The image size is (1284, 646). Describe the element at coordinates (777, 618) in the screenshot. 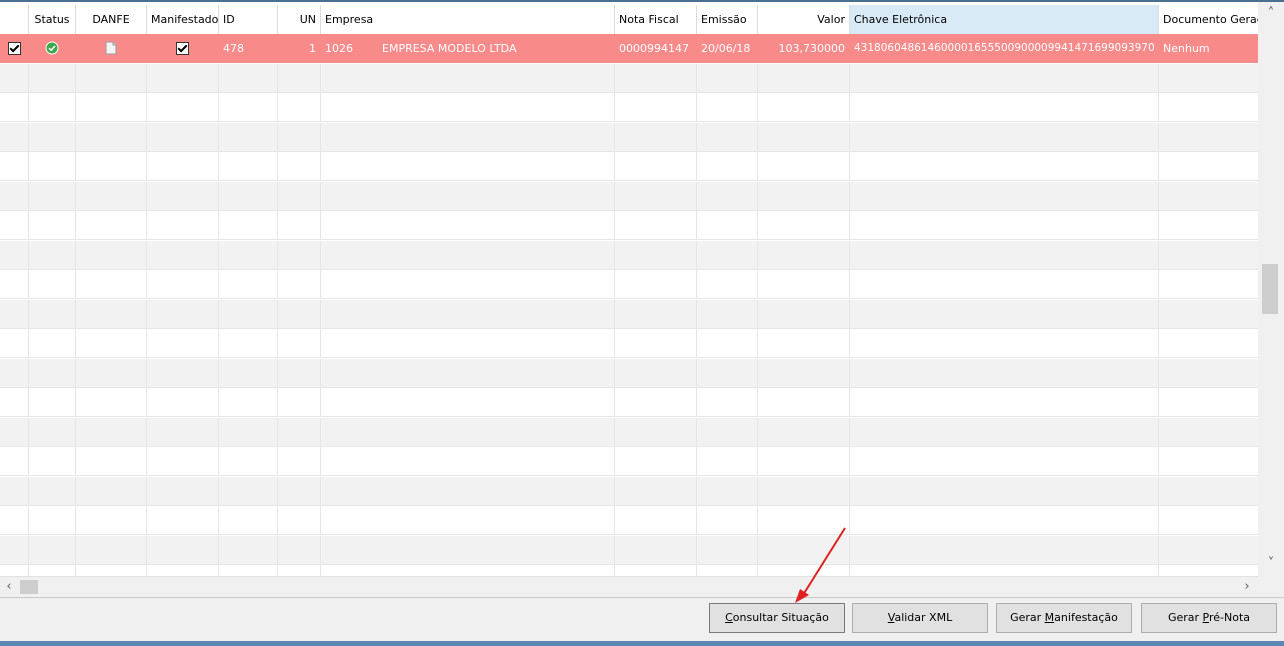

I see `consultar-situacao-button: Consultar Situação` at that location.